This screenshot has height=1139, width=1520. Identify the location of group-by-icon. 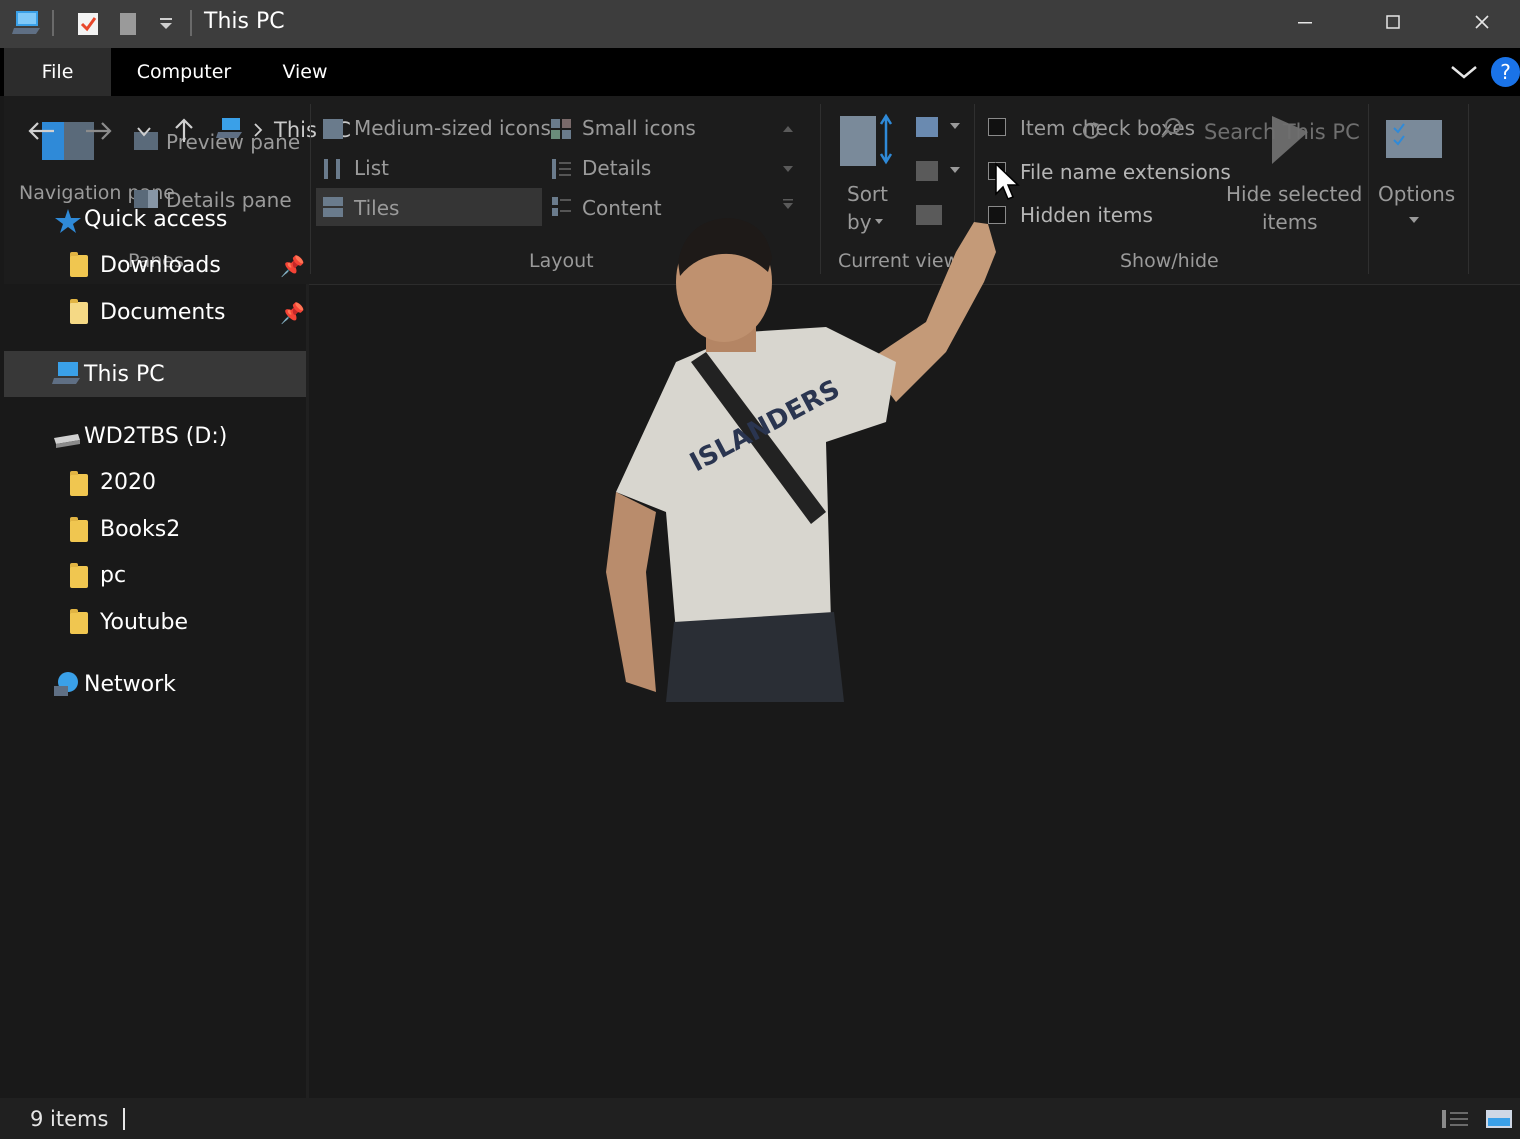
(939, 127).